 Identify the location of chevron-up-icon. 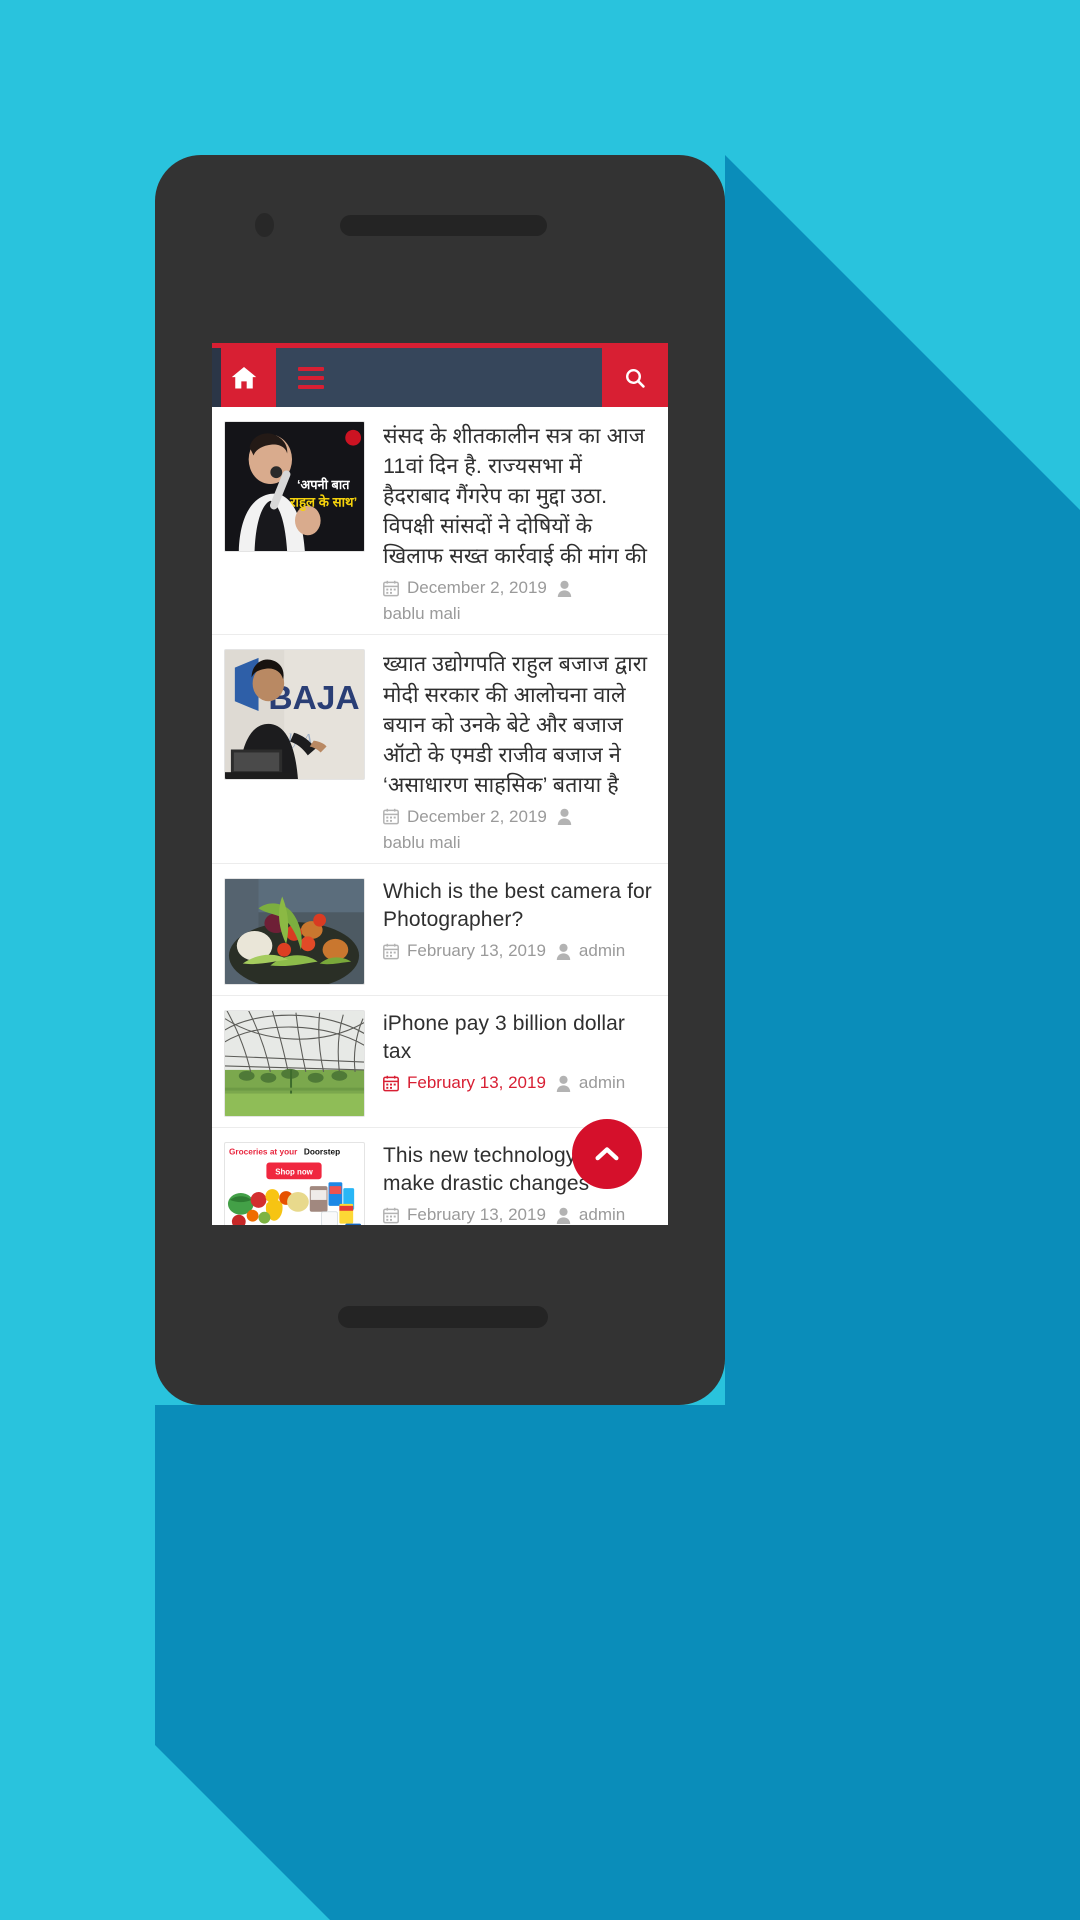
(607, 1154).